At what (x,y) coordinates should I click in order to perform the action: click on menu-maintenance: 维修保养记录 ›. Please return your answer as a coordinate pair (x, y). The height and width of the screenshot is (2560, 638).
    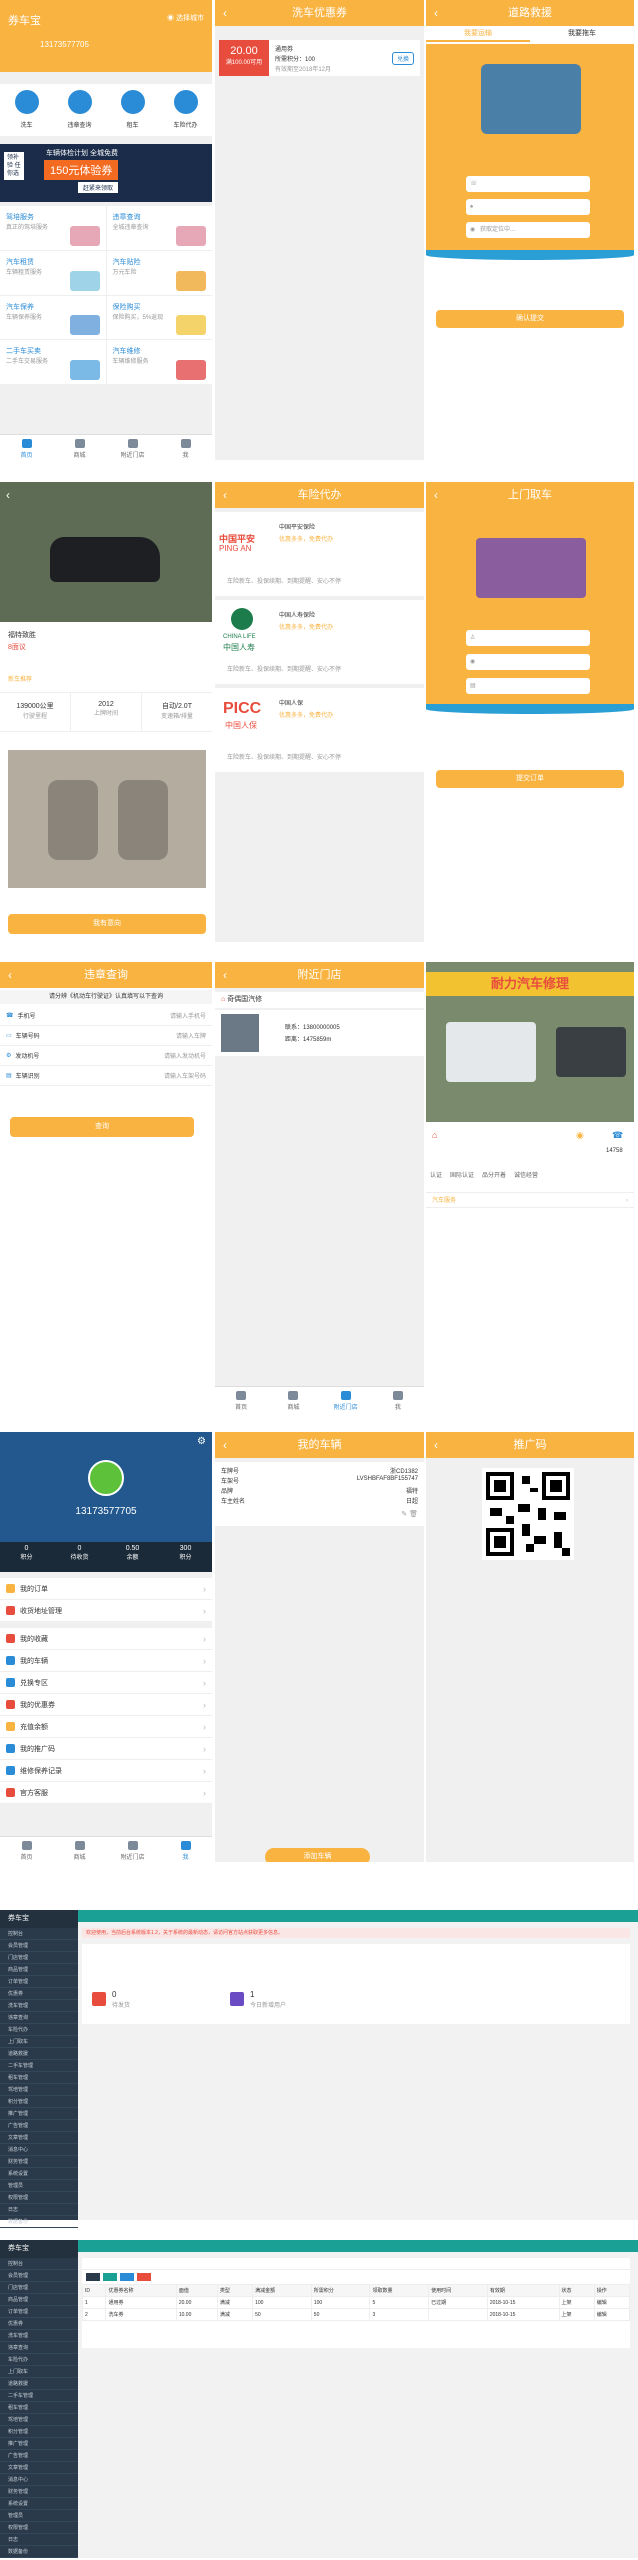
    Looking at the image, I should click on (106, 1771).